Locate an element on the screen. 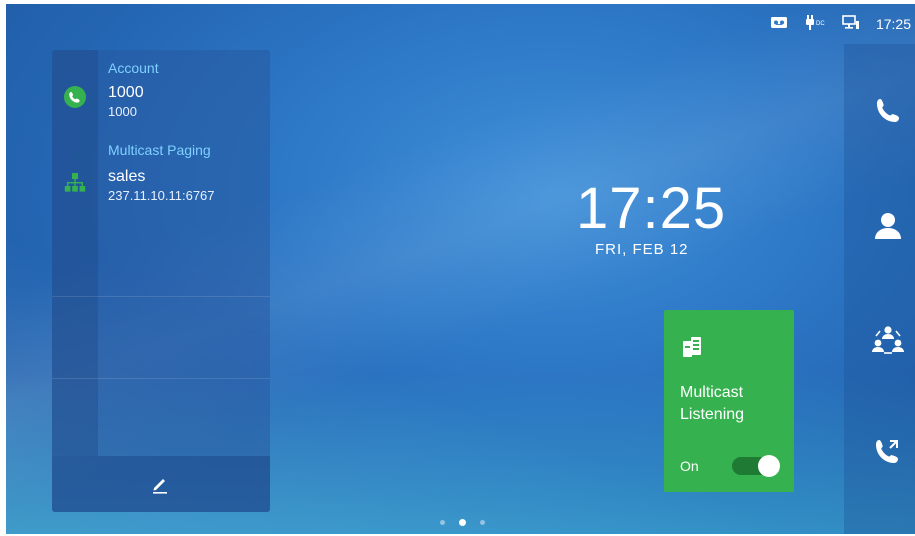  status-time: 17:25 is located at coordinates (893, 24).